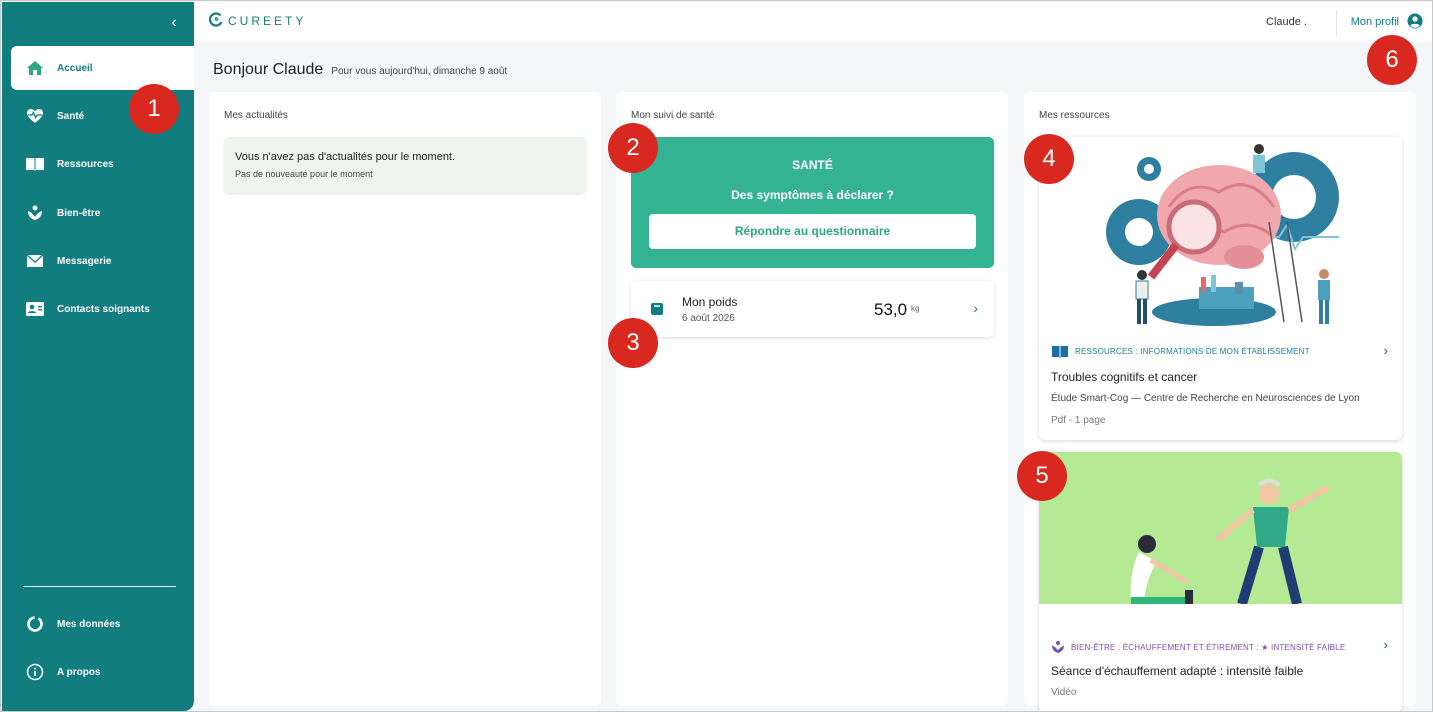 The height and width of the screenshot is (712, 1433). What do you see at coordinates (35, 624) in the screenshot?
I see `data-ring-icon` at bounding box center [35, 624].